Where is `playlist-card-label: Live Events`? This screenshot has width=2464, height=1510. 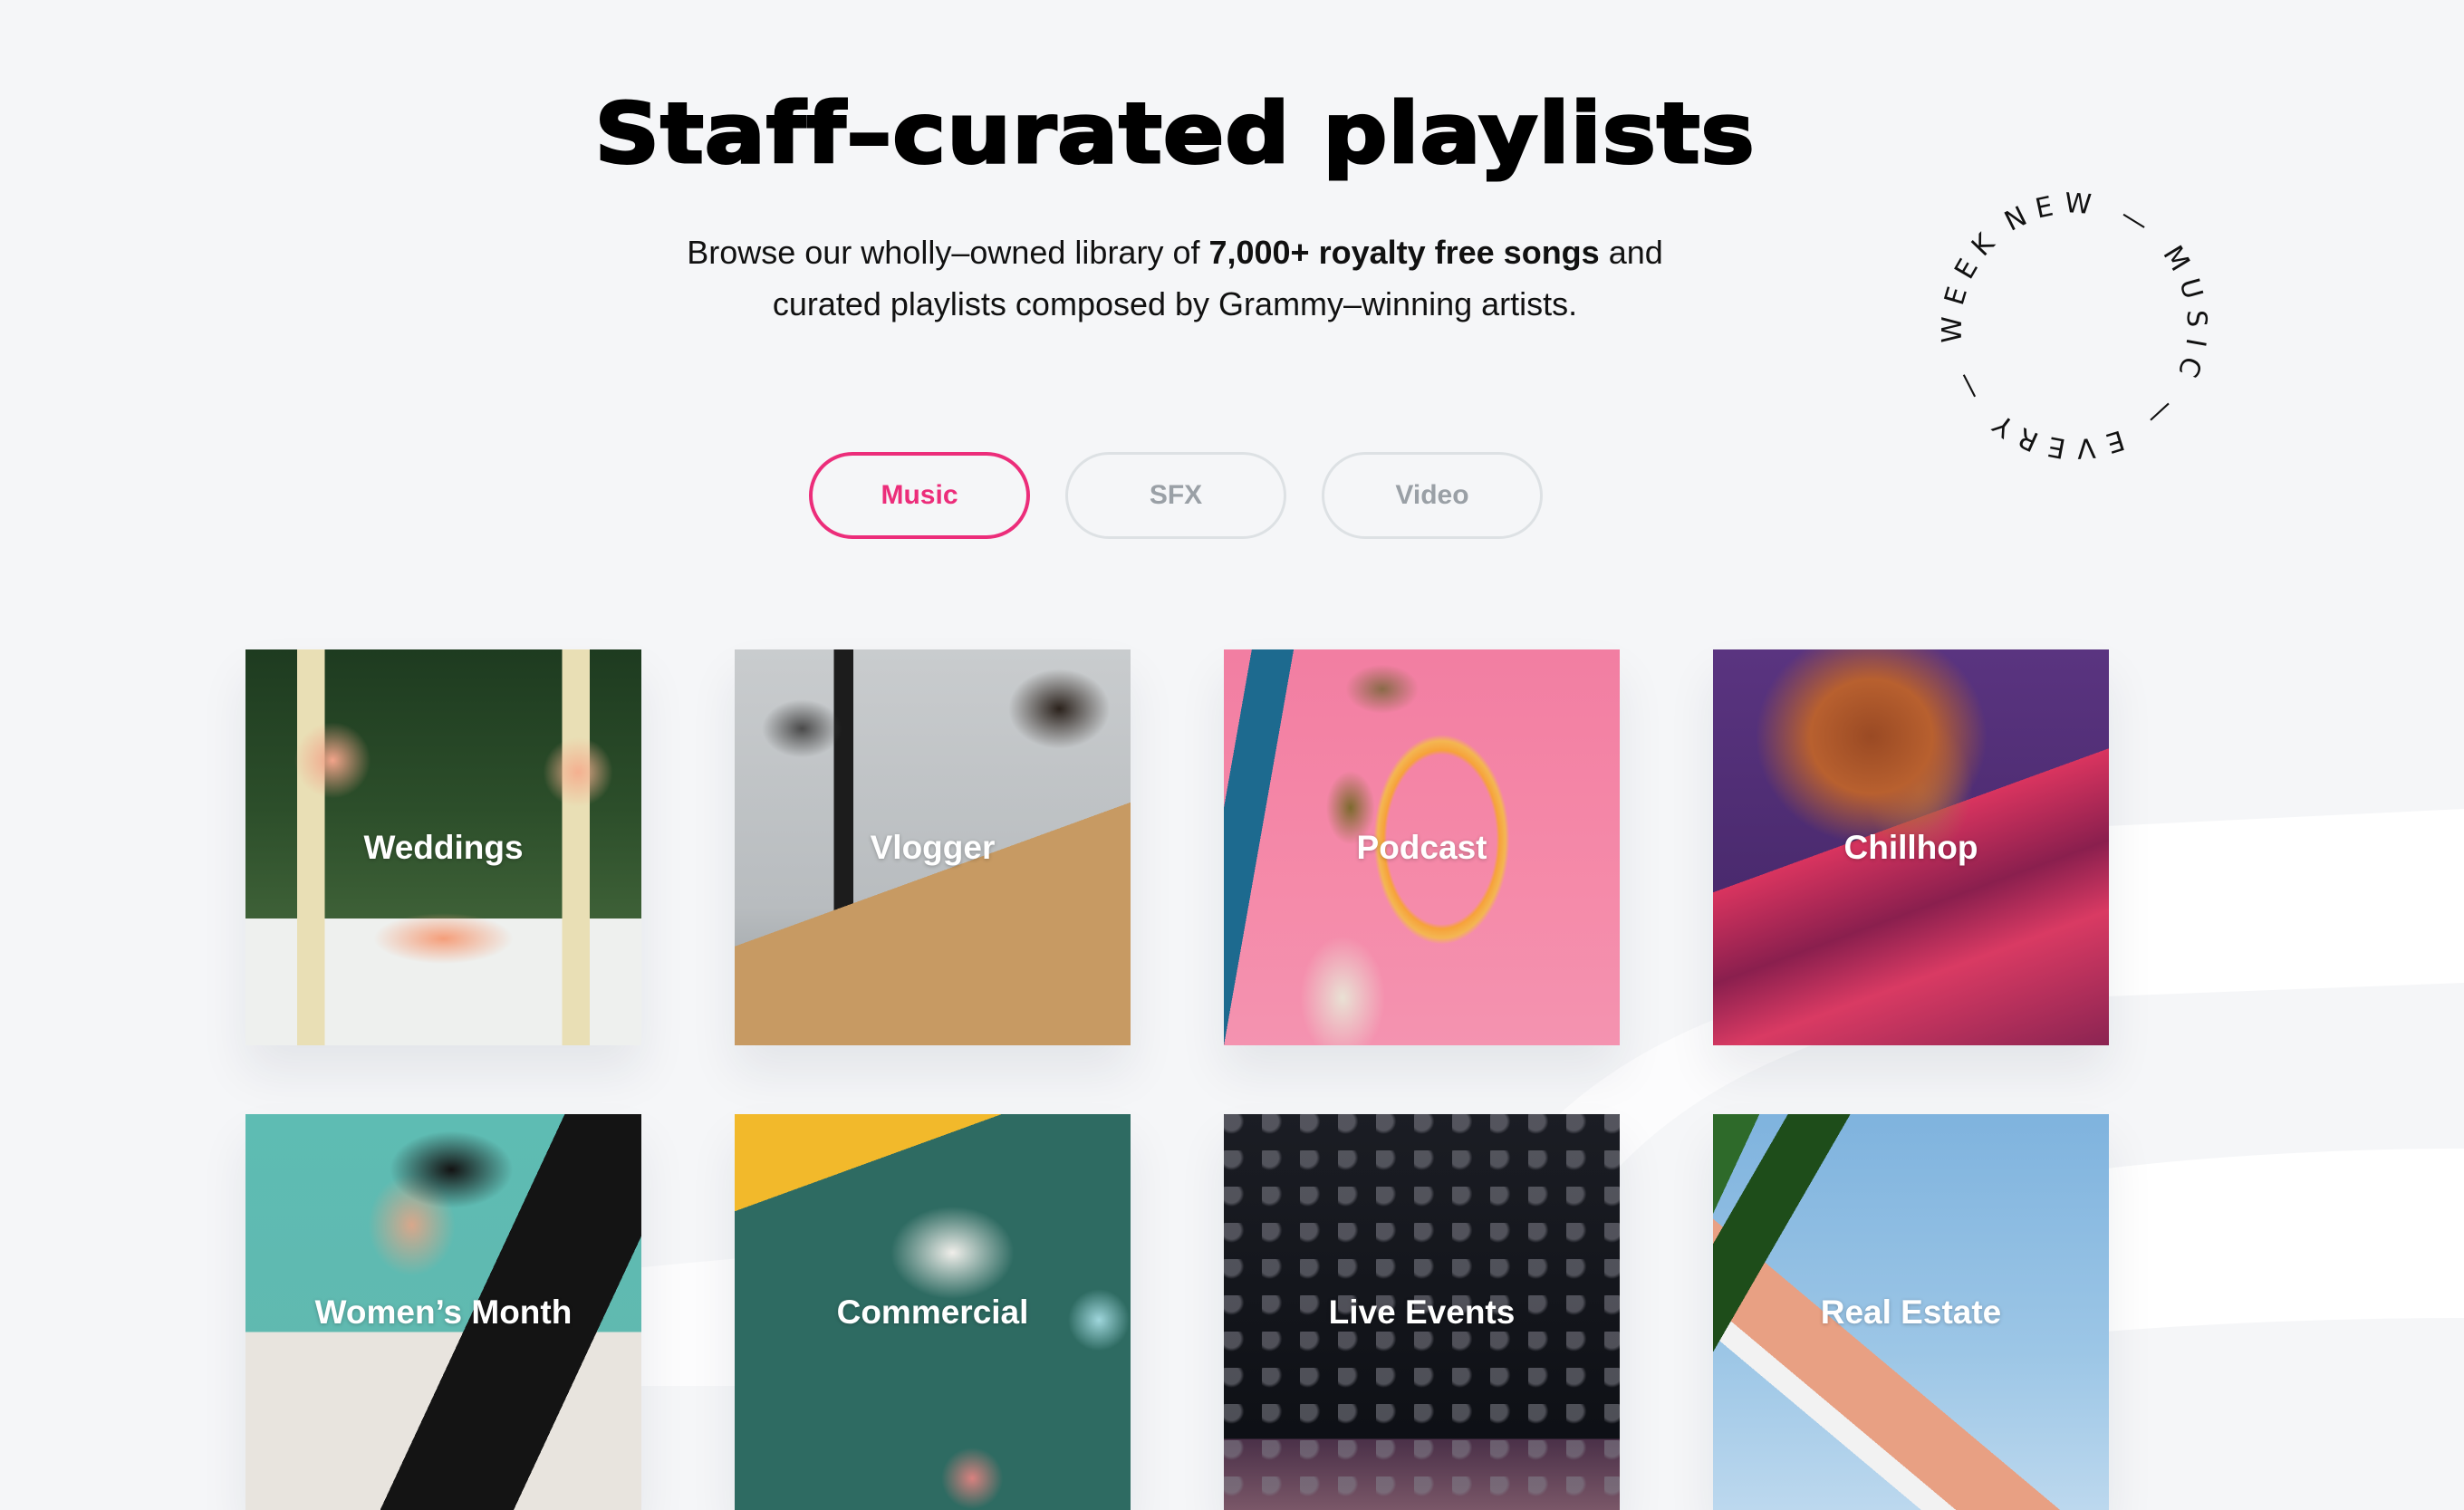
playlist-card-label: Live Events is located at coordinates (1422, 1312).